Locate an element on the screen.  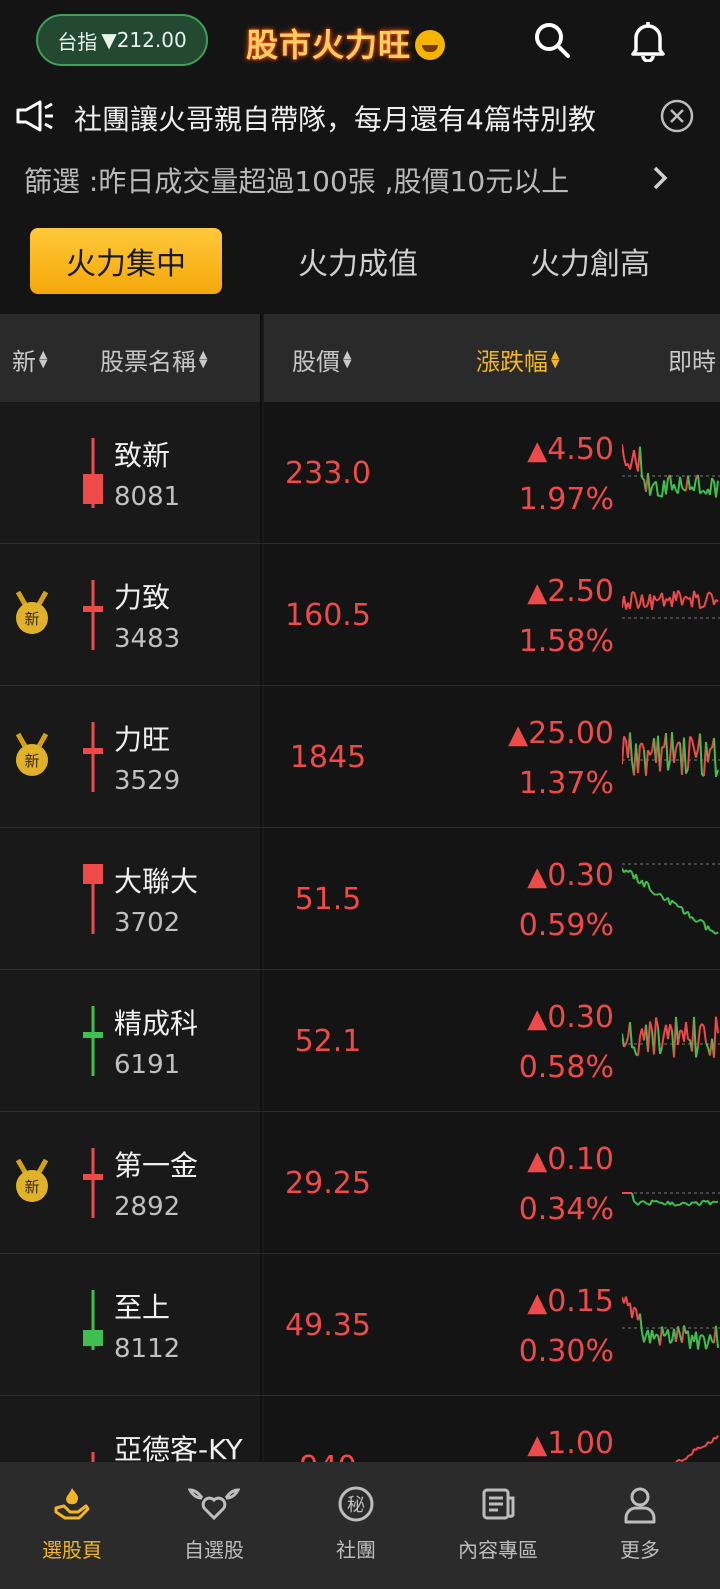
search-icon is located at coordinates (552, 40).